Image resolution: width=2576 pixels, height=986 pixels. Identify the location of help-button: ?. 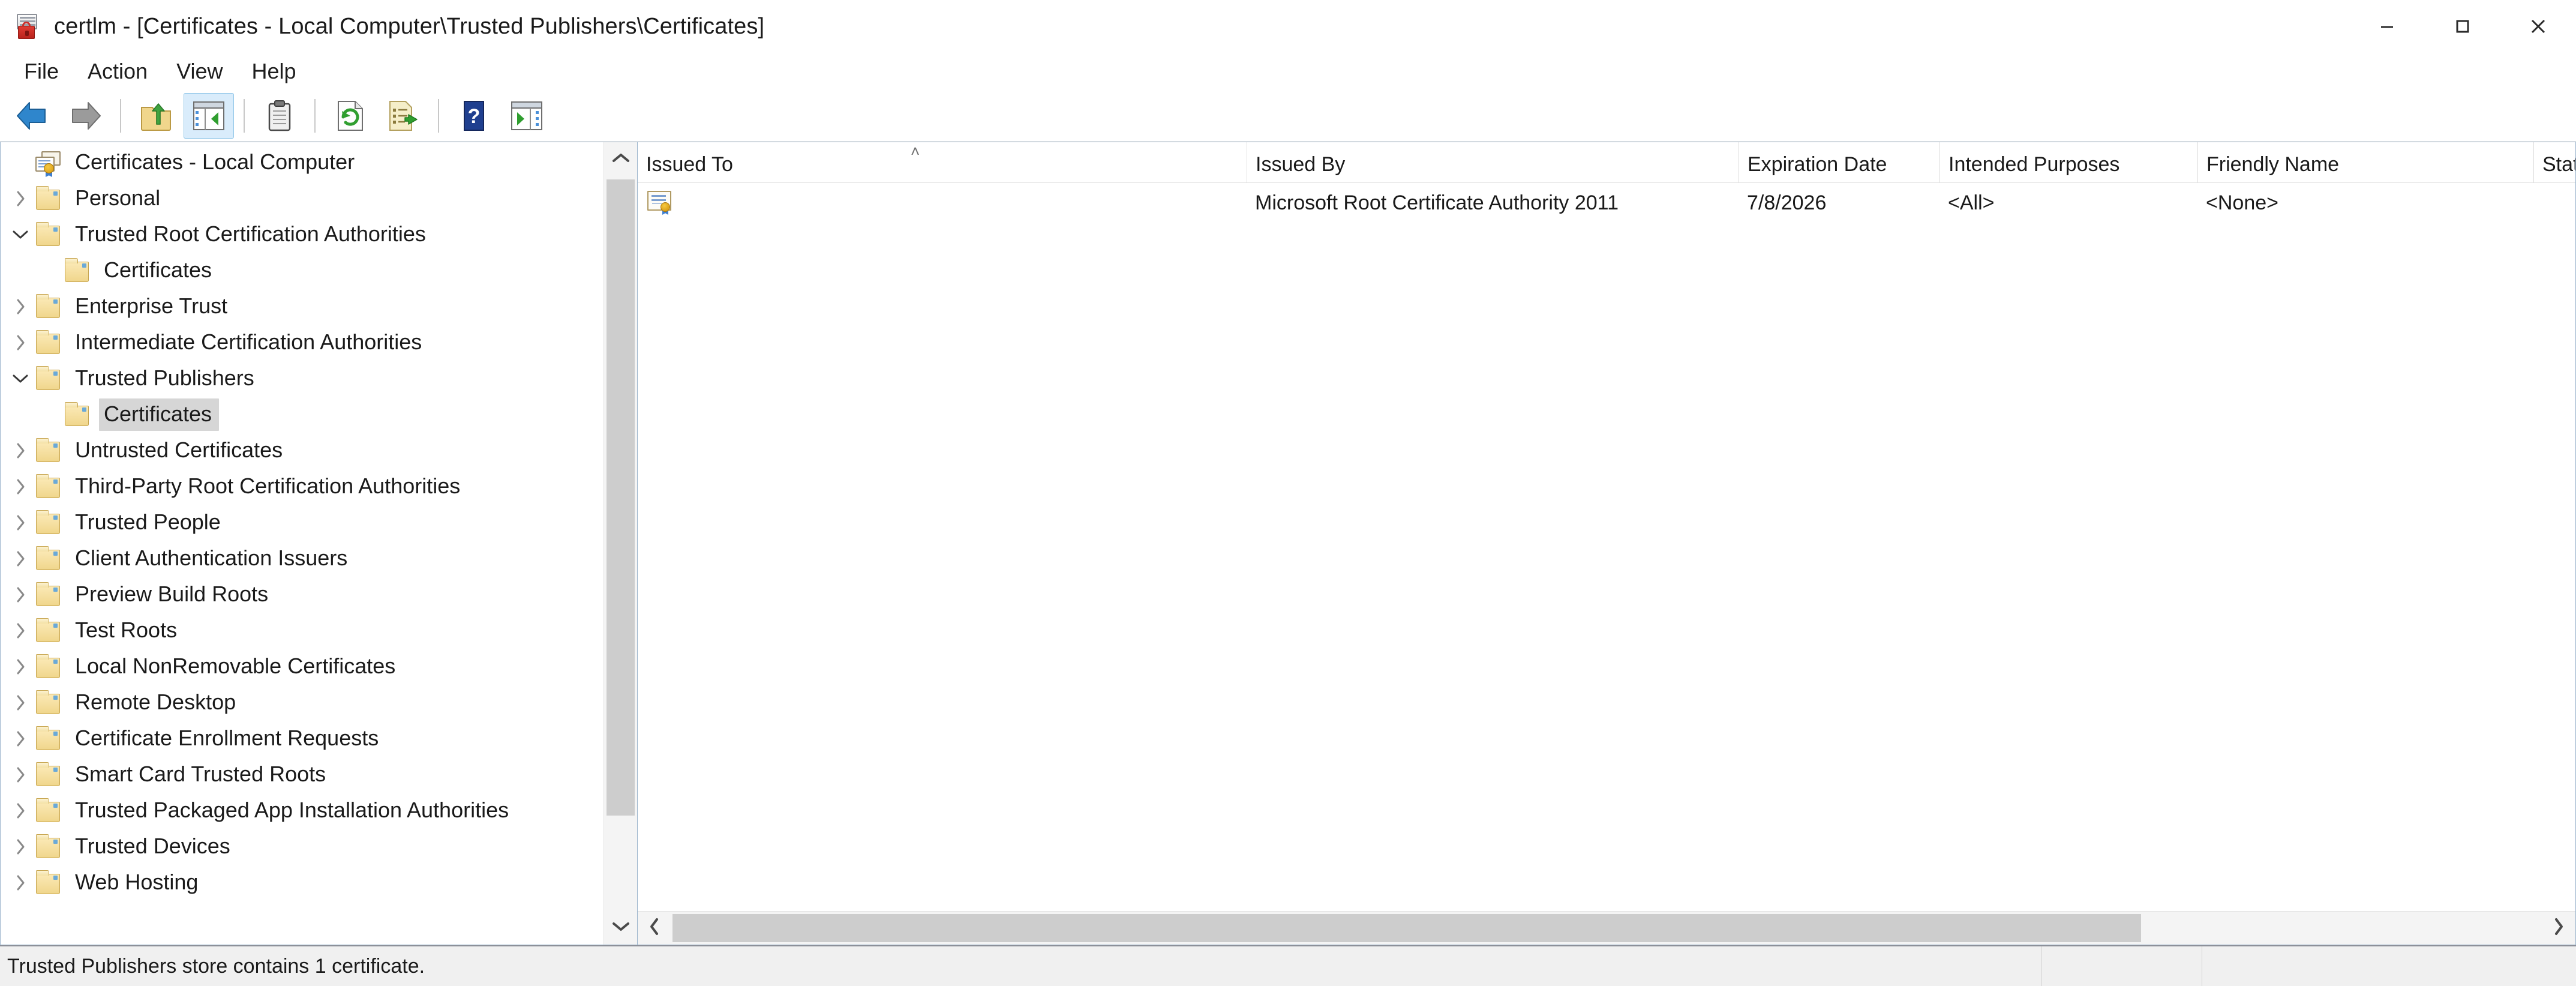
(474, 116).